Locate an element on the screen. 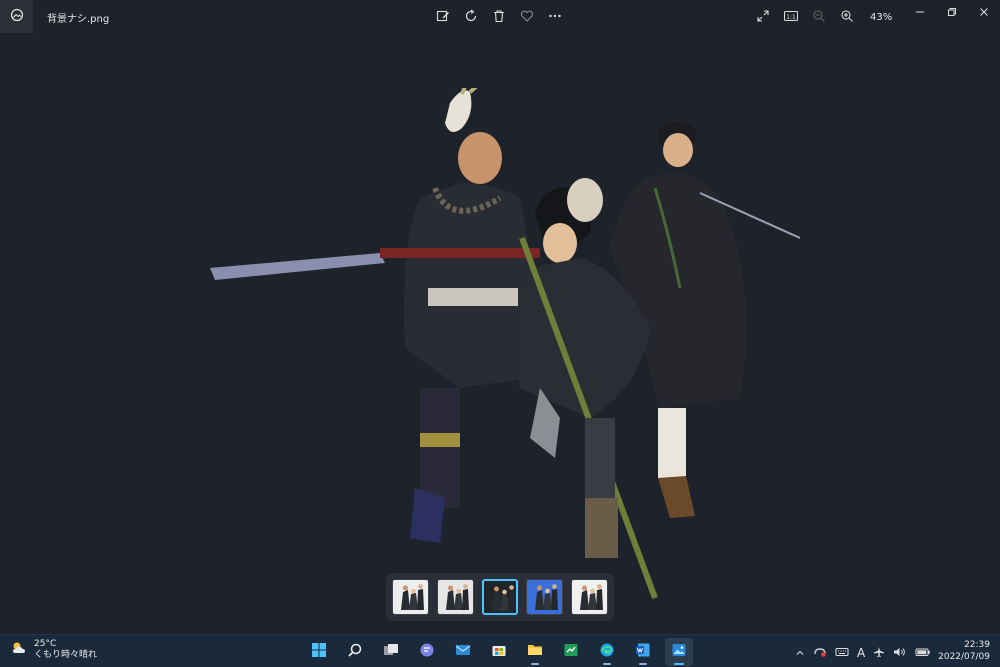 This screenshot has height=667, width=1000. delete-icon is located at coordinates (499, 17).